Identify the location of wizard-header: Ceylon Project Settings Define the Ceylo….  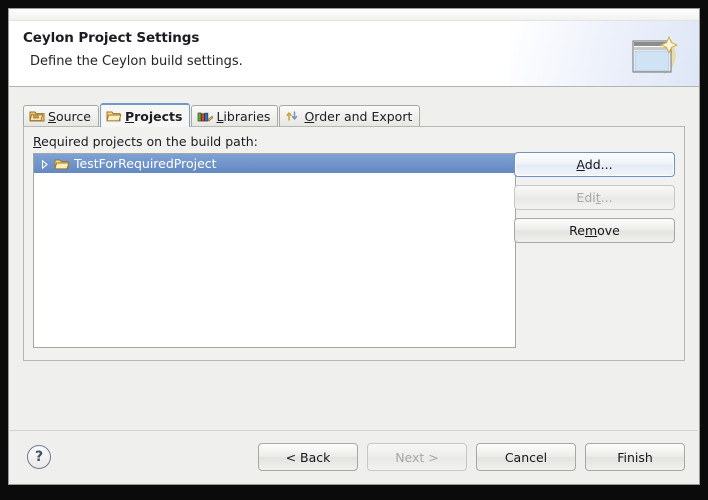
(354, 54).